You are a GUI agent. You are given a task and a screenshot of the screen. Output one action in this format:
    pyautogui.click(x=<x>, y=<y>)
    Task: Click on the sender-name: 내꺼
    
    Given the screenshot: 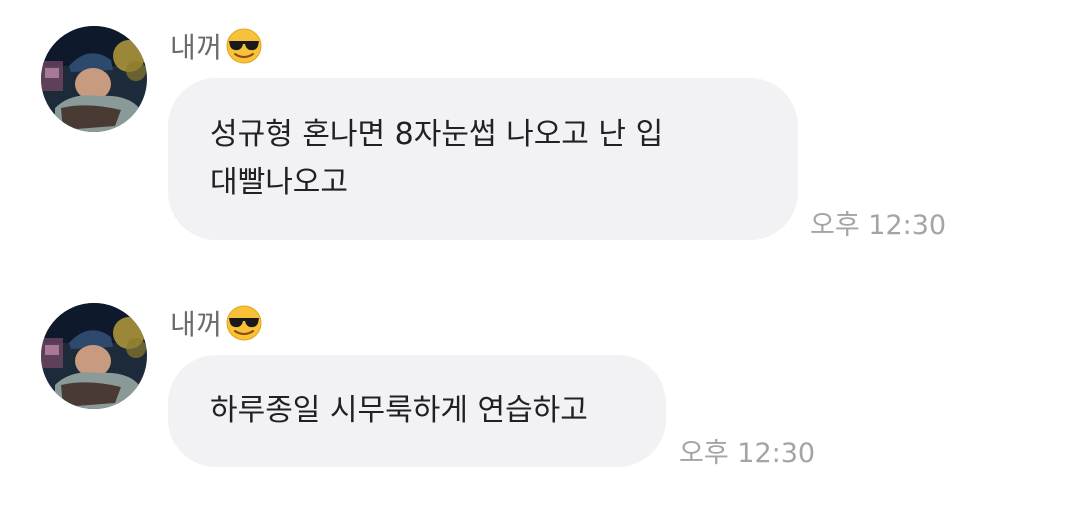 What is the action you would take?
    pyautogui.click(x=196, y=324)
    